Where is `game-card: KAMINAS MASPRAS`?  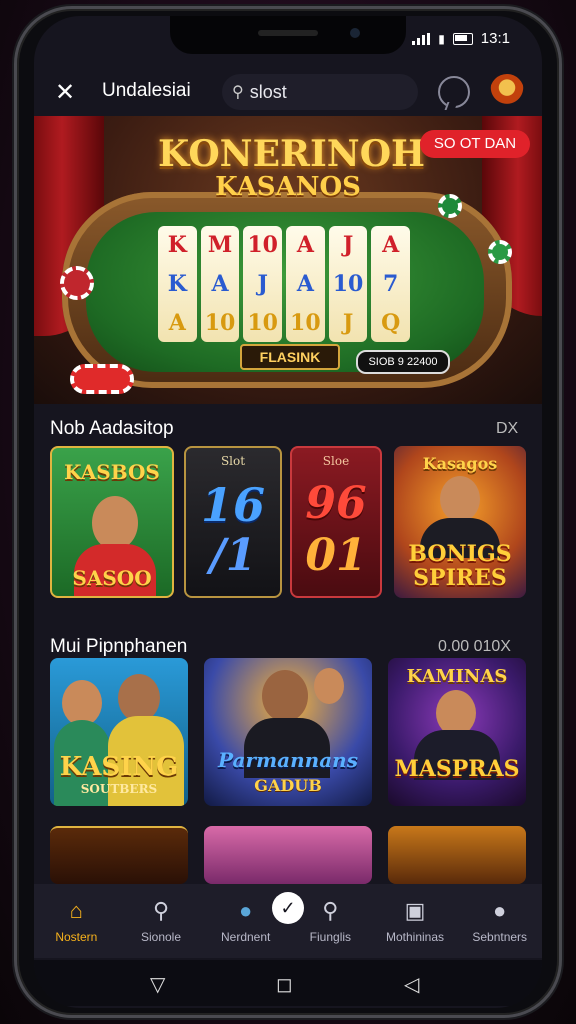 game-card: KAMINAS MASPRAS is located at coordinates (457, 732).